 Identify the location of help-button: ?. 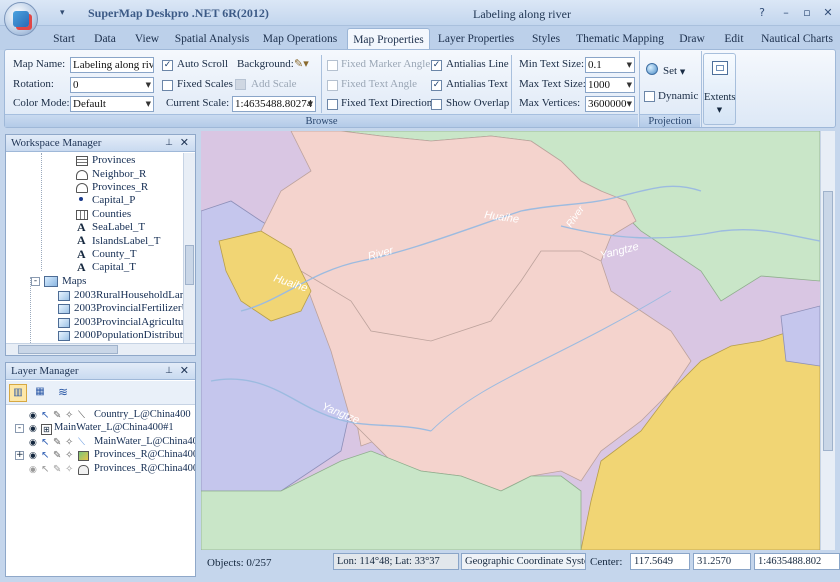
(762, 13).